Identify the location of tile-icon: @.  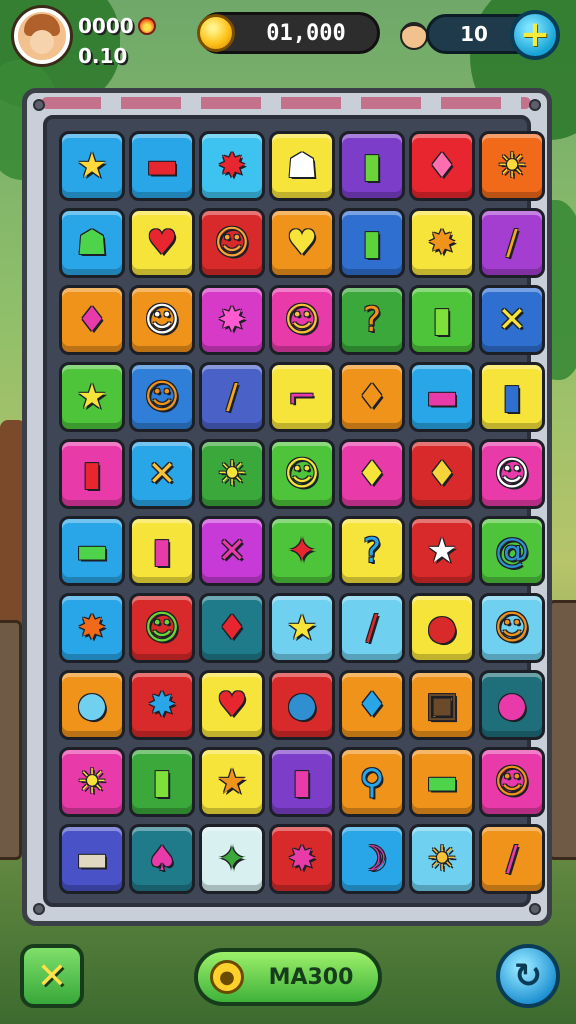
(512, 551).